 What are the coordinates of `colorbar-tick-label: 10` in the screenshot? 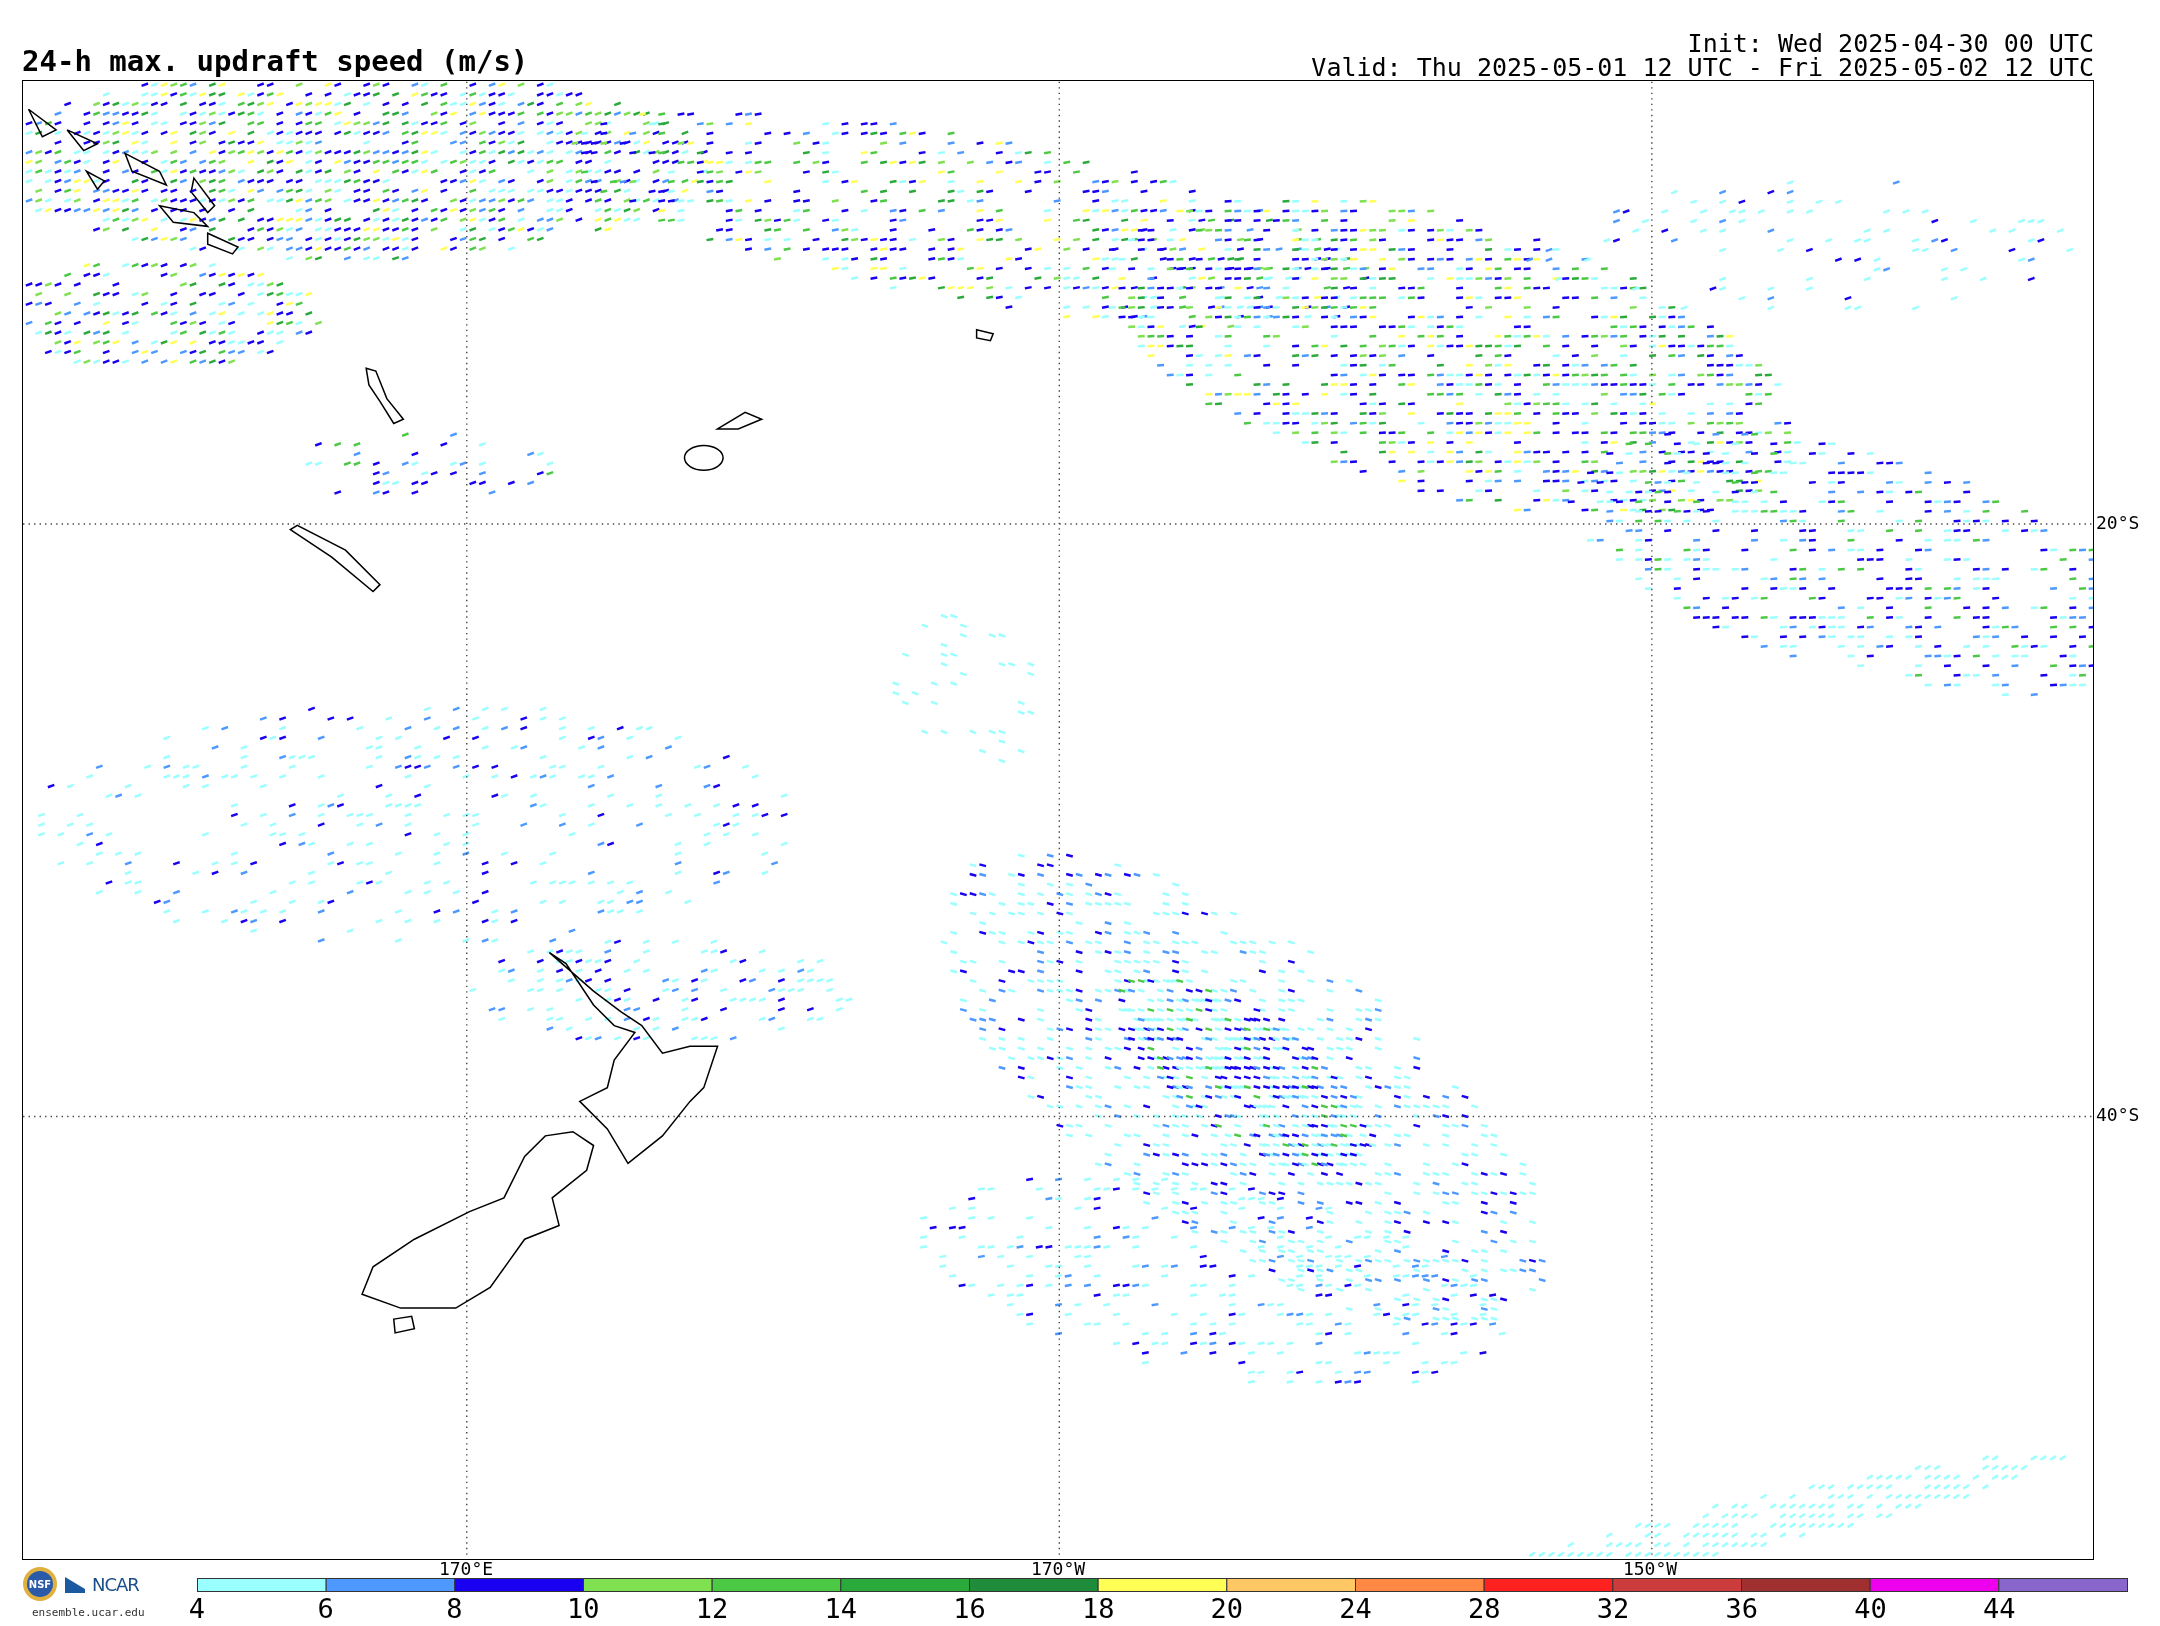 It's located at (583, 1609).